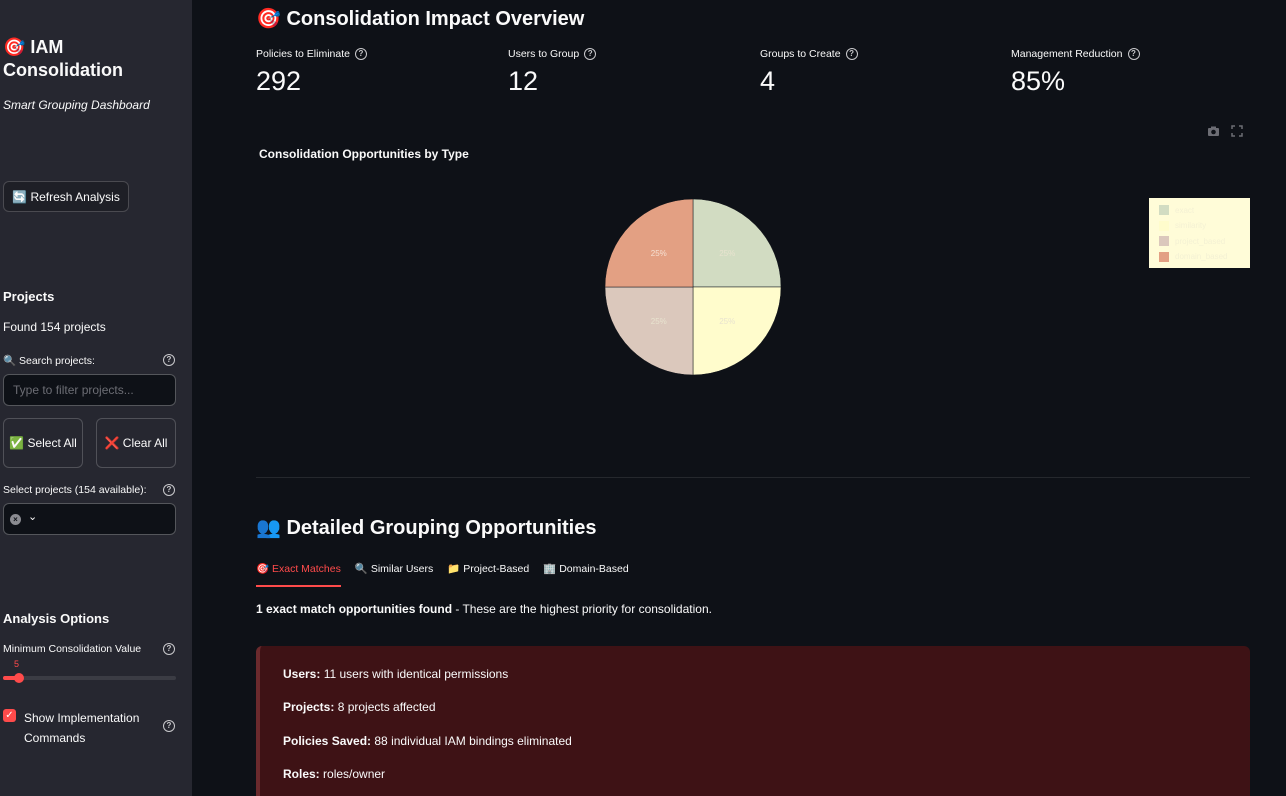 This screenshot has width=1286, height=796. Describe the element at coordinates (1213, 131) in the screenshot. I see `camera-icon` at that location.